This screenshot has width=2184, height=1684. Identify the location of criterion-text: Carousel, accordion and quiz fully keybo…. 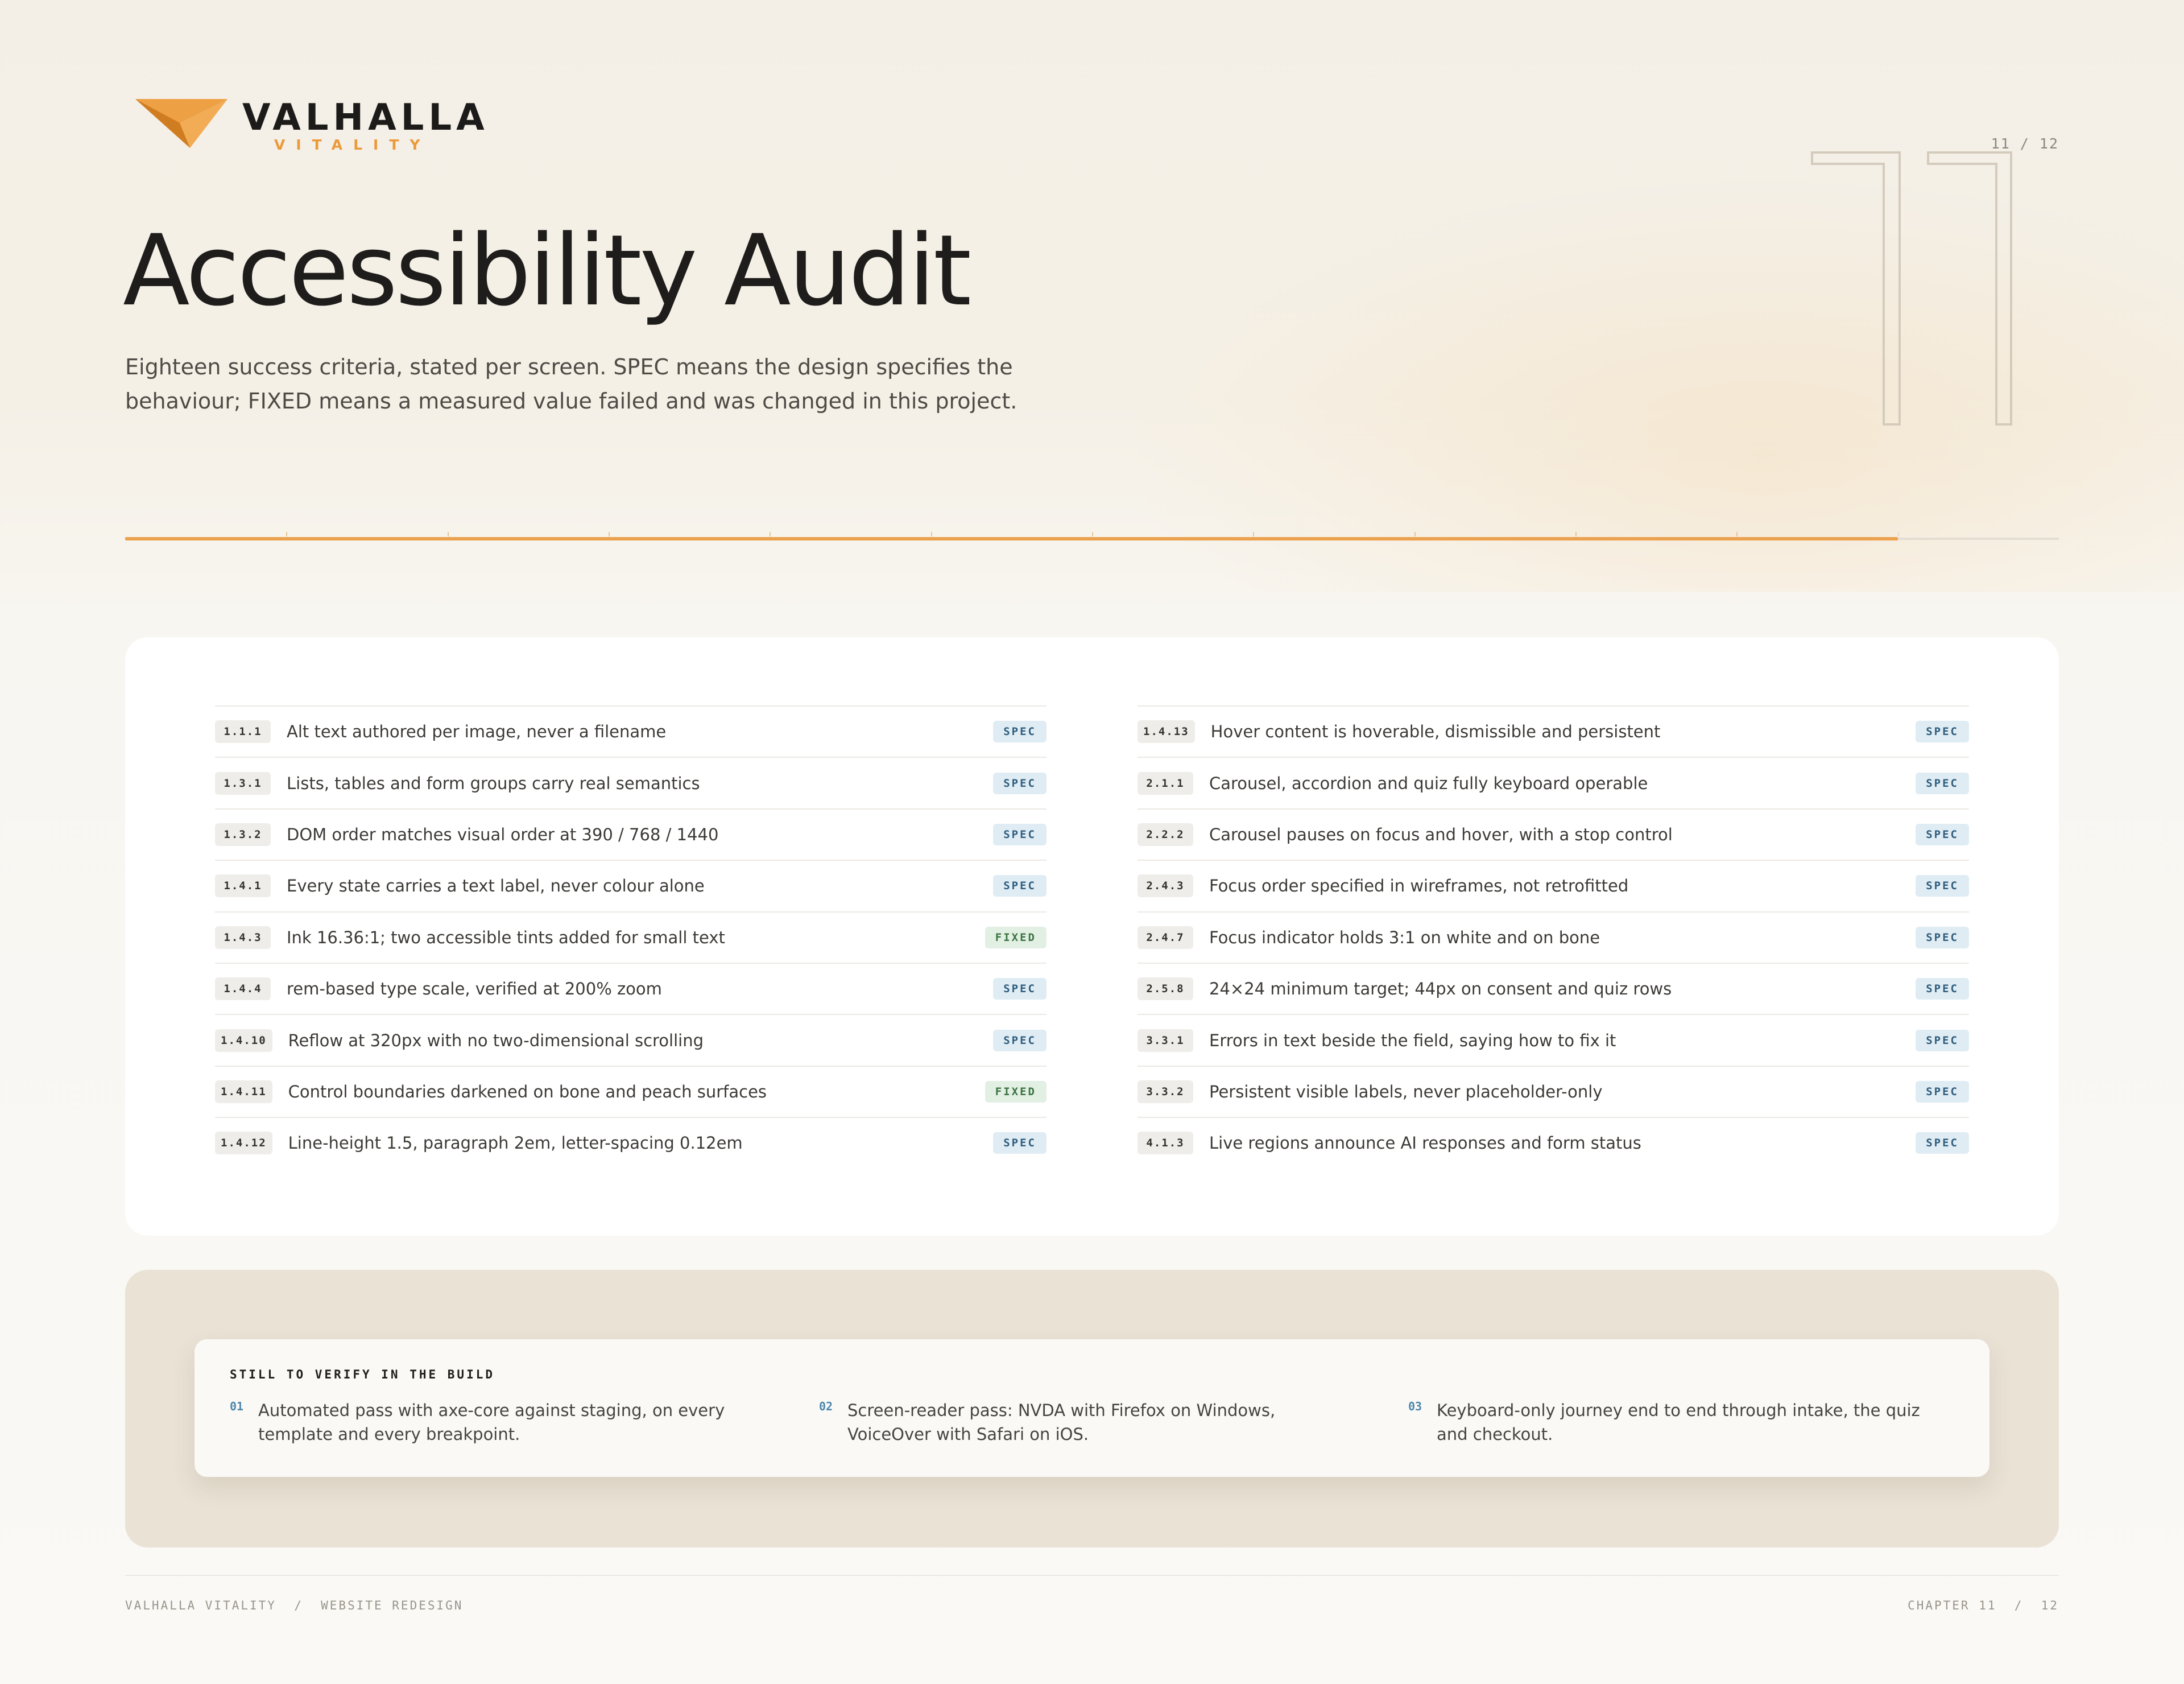
(1428, 783).